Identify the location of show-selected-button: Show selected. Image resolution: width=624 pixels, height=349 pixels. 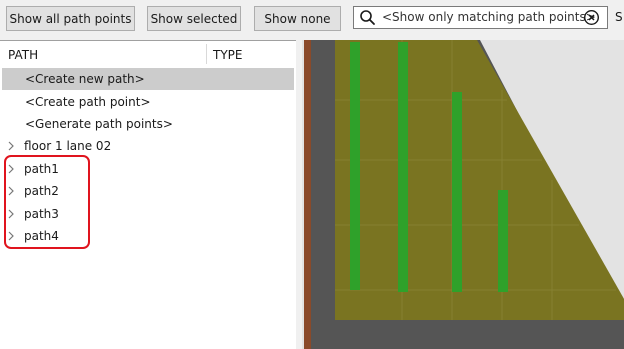
(194, 18).